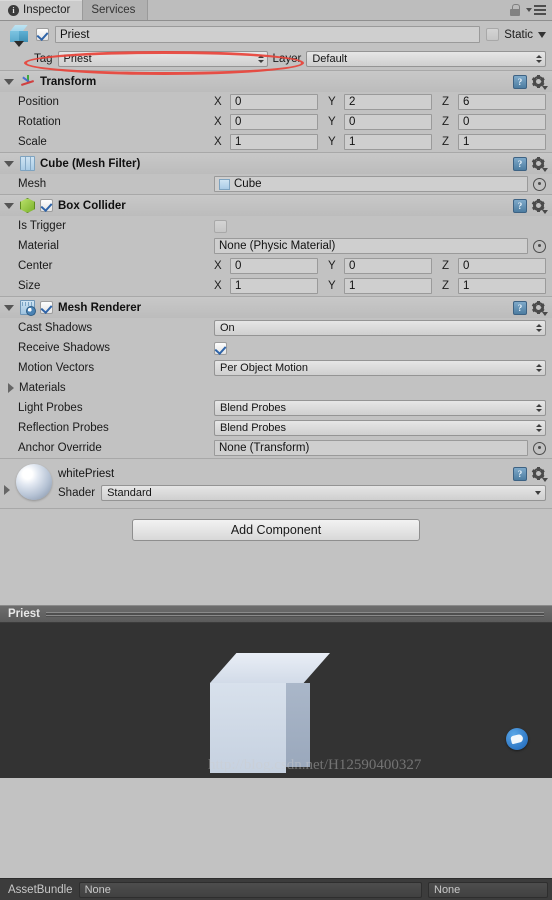  Describe the element at coordinates (276, 226) in the screenshot. I see `property-row-is-trigger: Is Trigger` at that location.